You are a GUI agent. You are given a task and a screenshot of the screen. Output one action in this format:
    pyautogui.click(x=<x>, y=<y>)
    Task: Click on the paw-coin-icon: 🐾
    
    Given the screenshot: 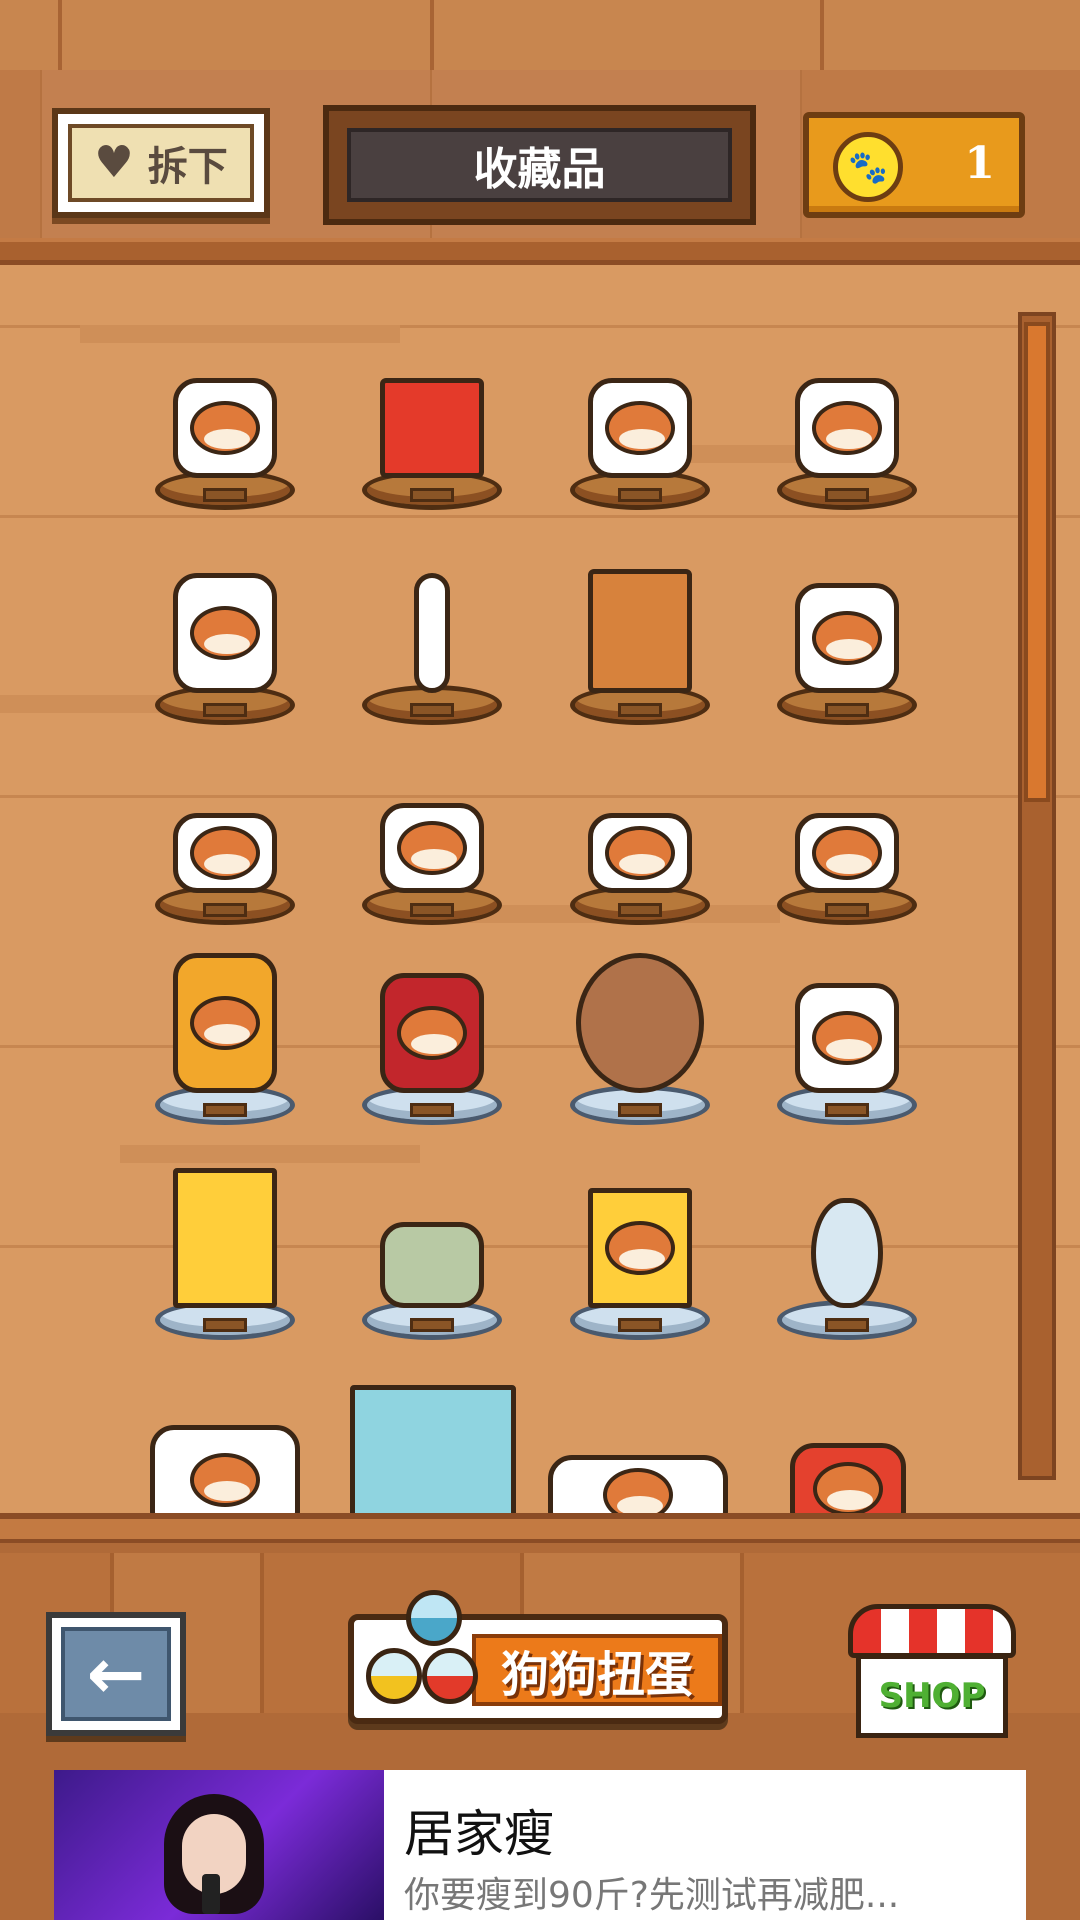 What is the action you would take?
    pyautogui.click(x=868, y=167)
    